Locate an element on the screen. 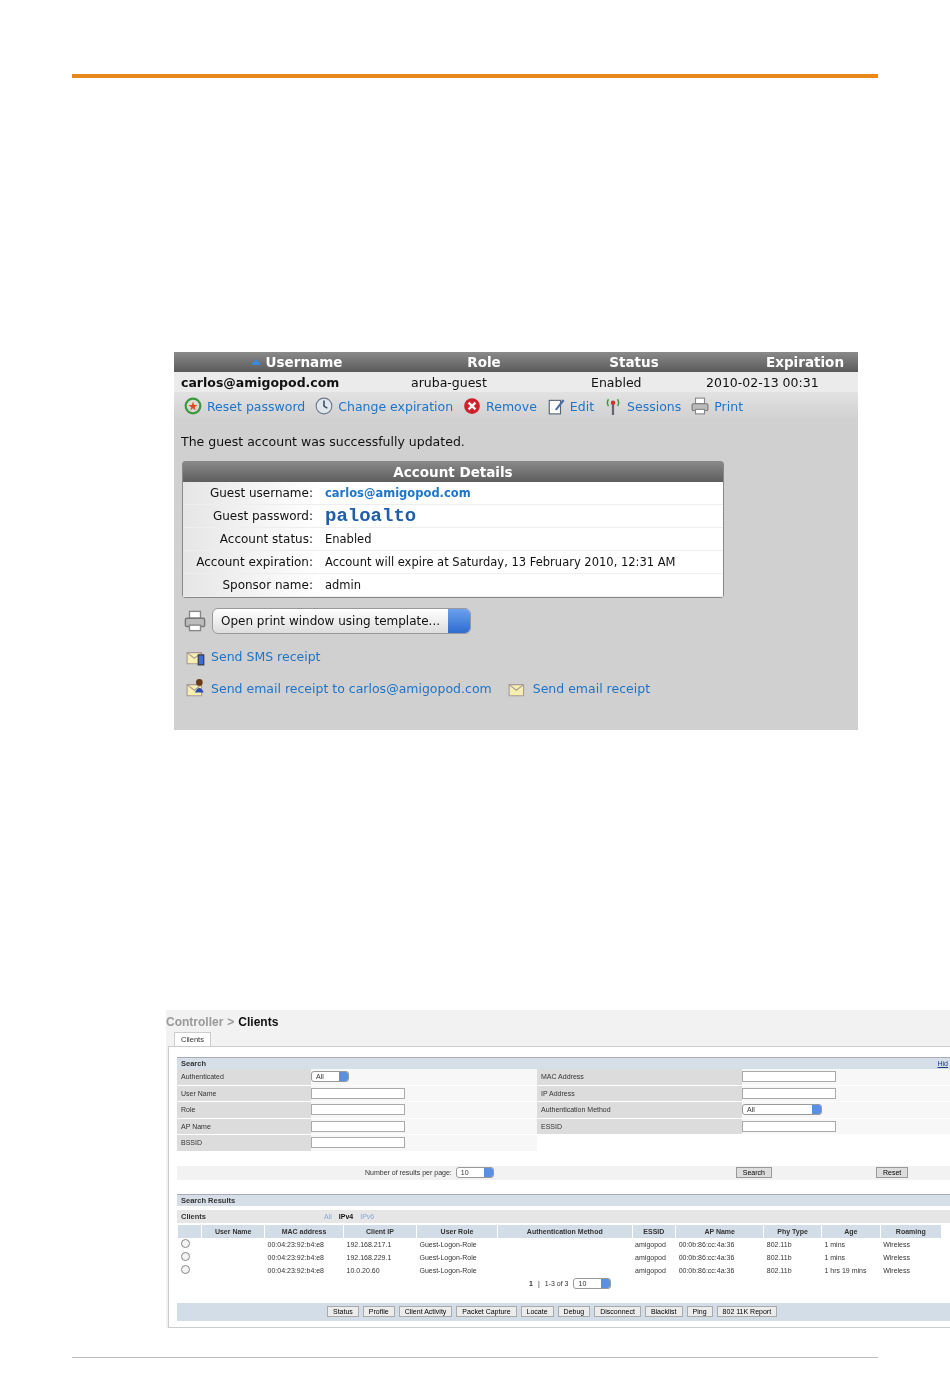 The height and width of the screenshot is (1387, 950). column-header: Expiration is located at coordinates (766, 362).